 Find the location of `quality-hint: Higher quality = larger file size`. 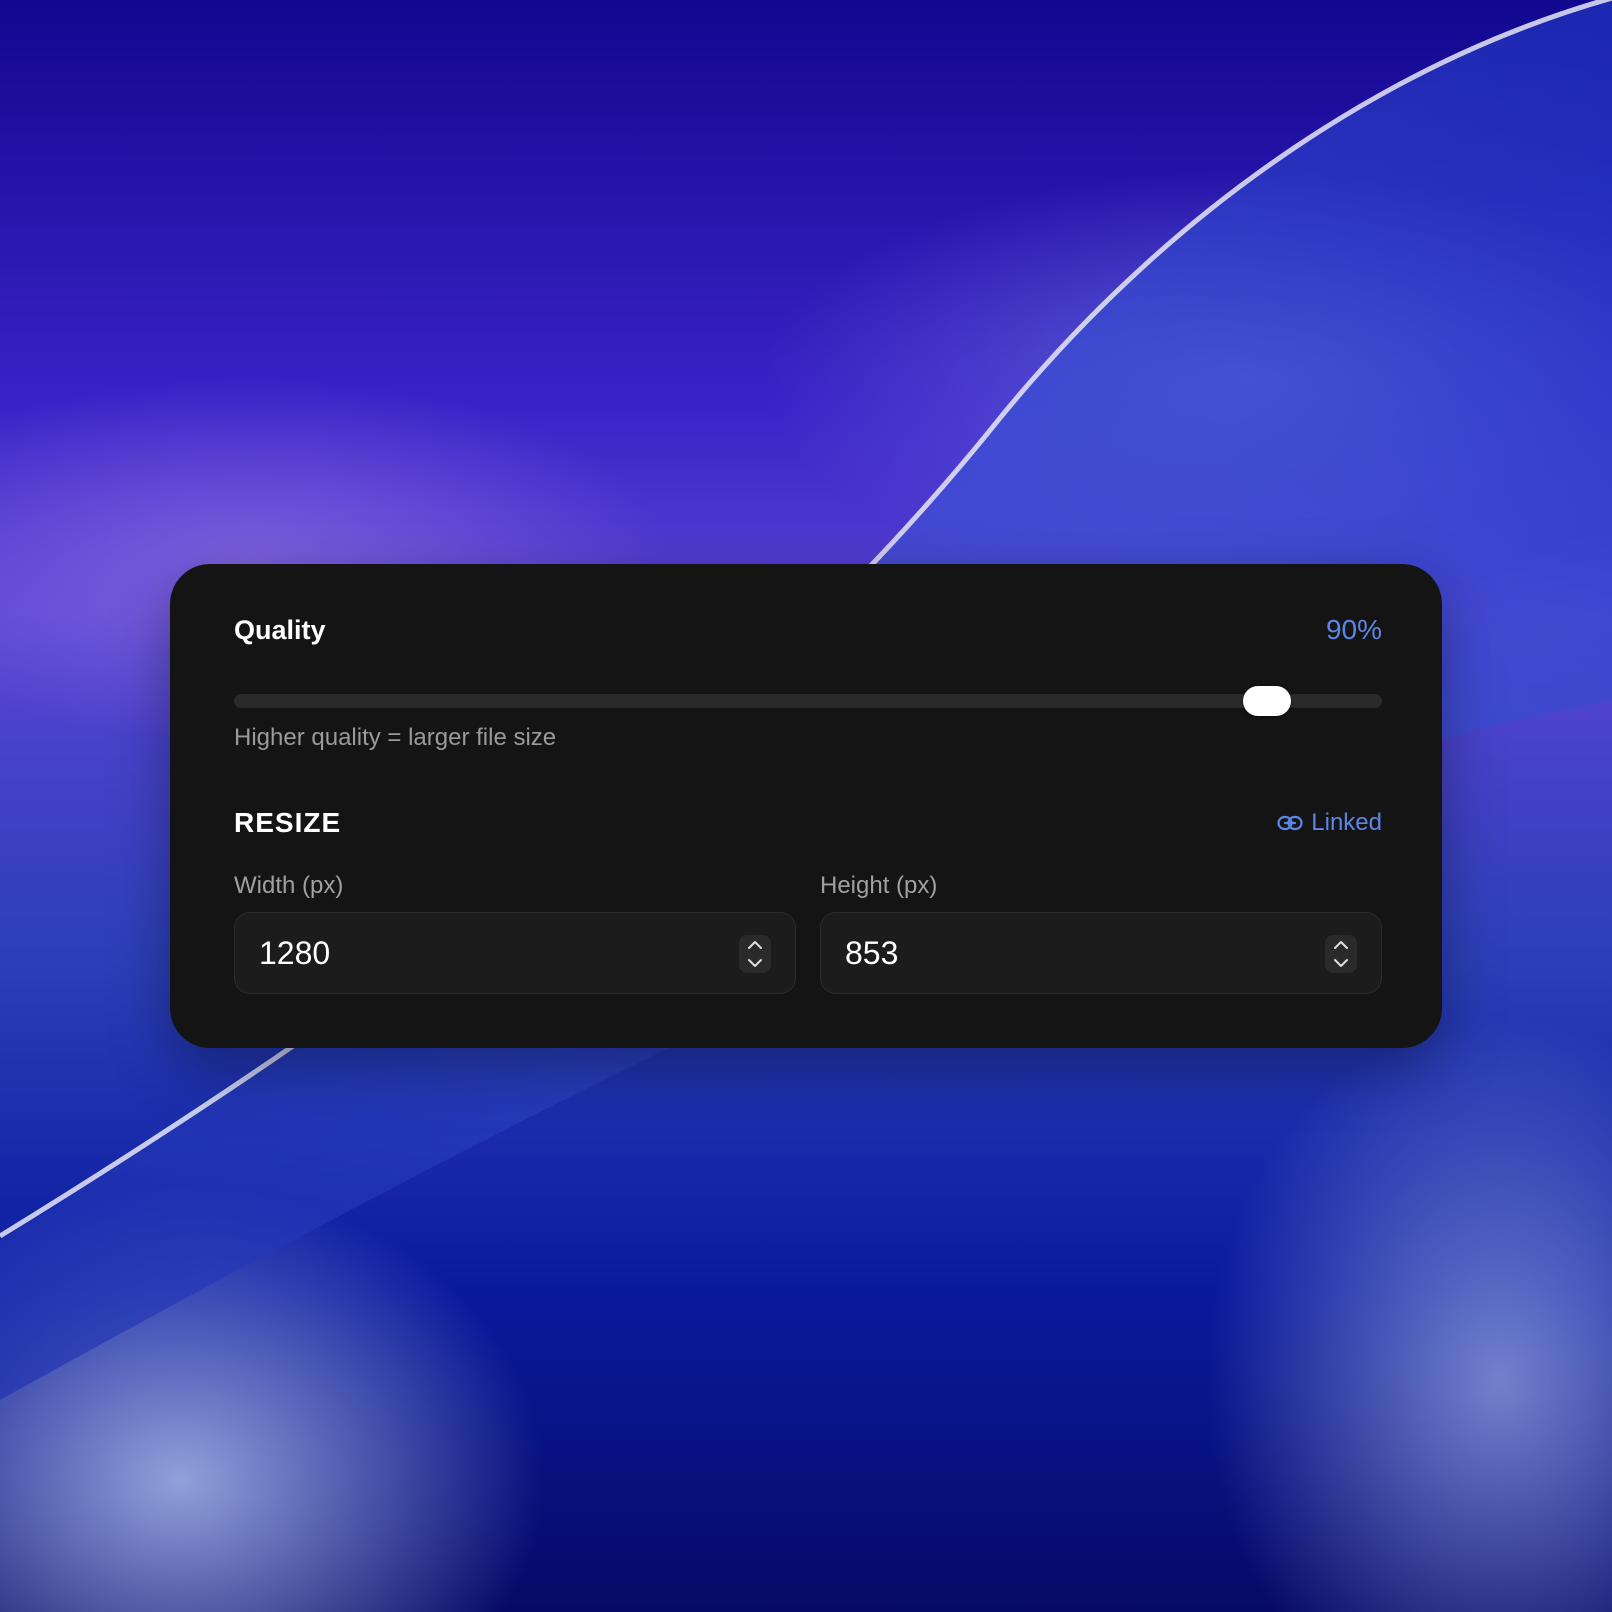

quality-hint: Higher quality = larger file size is located at coordinates (395, 737).